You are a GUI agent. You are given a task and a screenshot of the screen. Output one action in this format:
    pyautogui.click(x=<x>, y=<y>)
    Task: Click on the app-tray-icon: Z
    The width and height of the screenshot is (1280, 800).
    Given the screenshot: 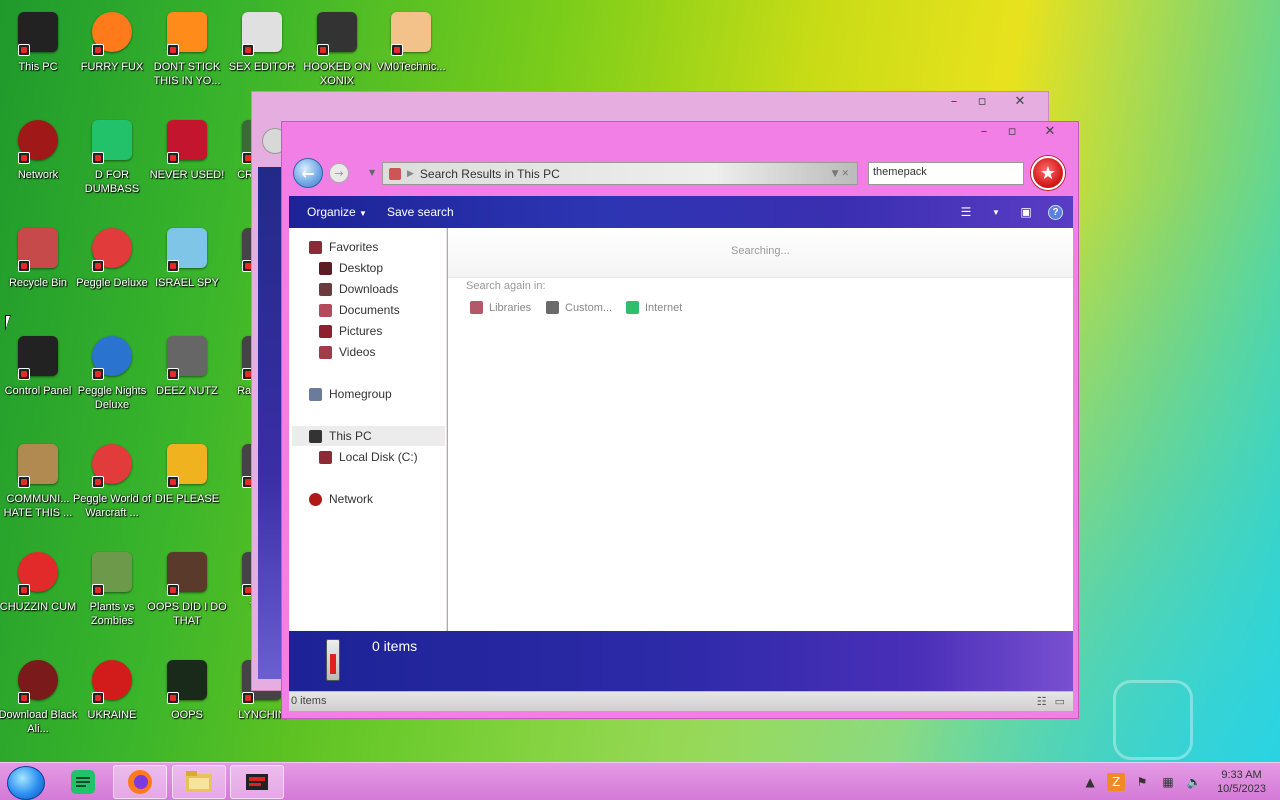 What is the action you would take?
    pyautogui.click(x=1116, y=782)
    